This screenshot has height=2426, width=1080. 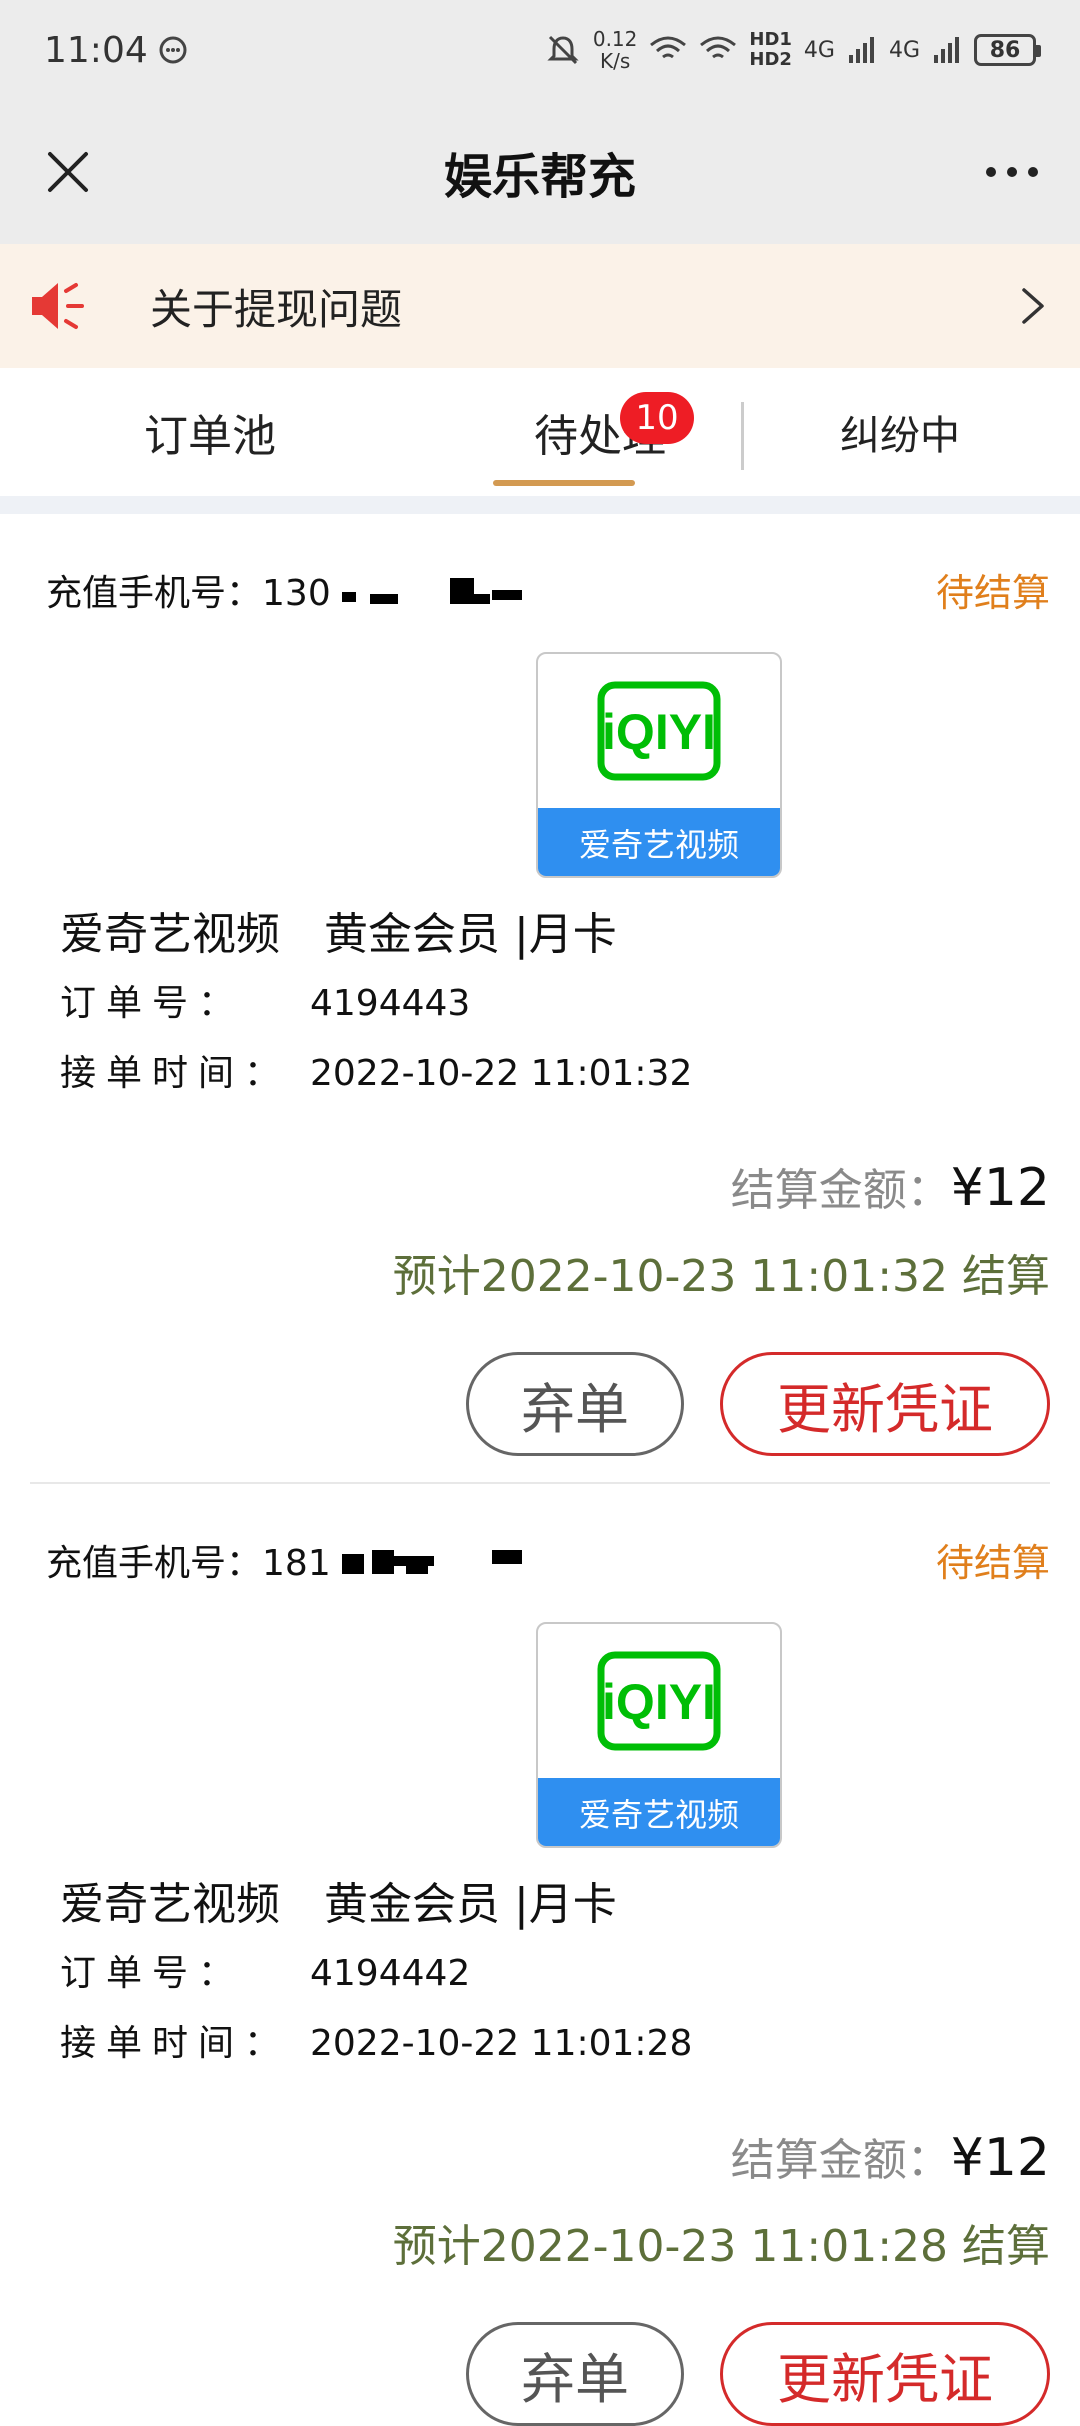 What do you see at coordinates (265, 1000) in the screenshot?
I see `order-number-row: 订单号： 4194443` at bounding box center [265, 1000].